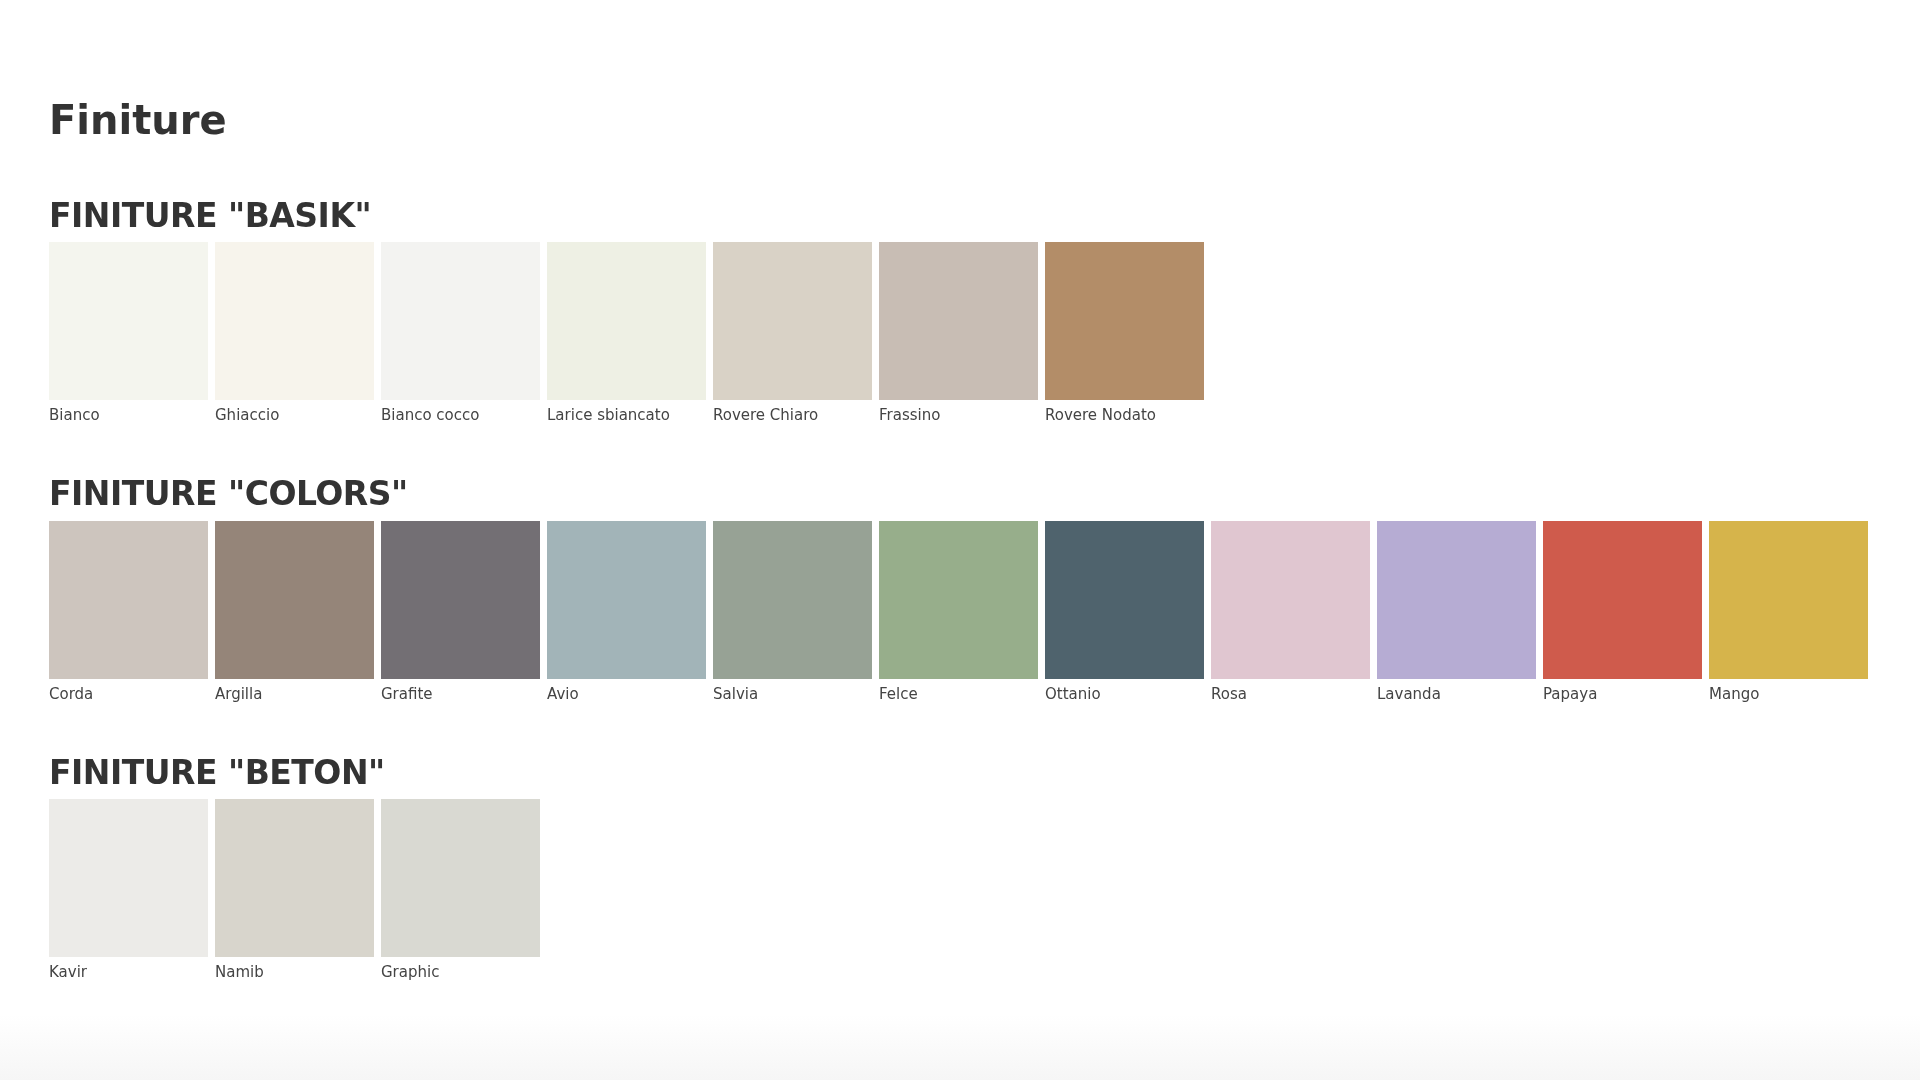  What do you see at coordinates (248, 415) in the screenshot?
I see `swatch-label: Ghiaccio` at bounding box center [248, 415].